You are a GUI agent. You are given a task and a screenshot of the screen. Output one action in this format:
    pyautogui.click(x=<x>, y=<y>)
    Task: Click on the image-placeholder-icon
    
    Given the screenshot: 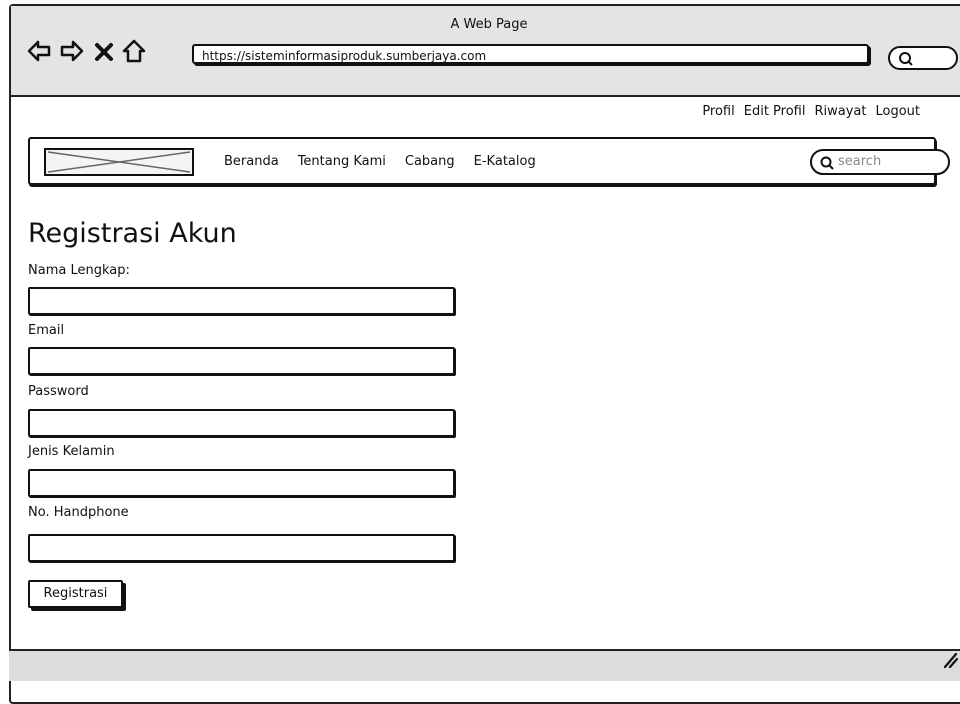 What is the action you would take?
    pyautogui.click(x=119, y=162)
    